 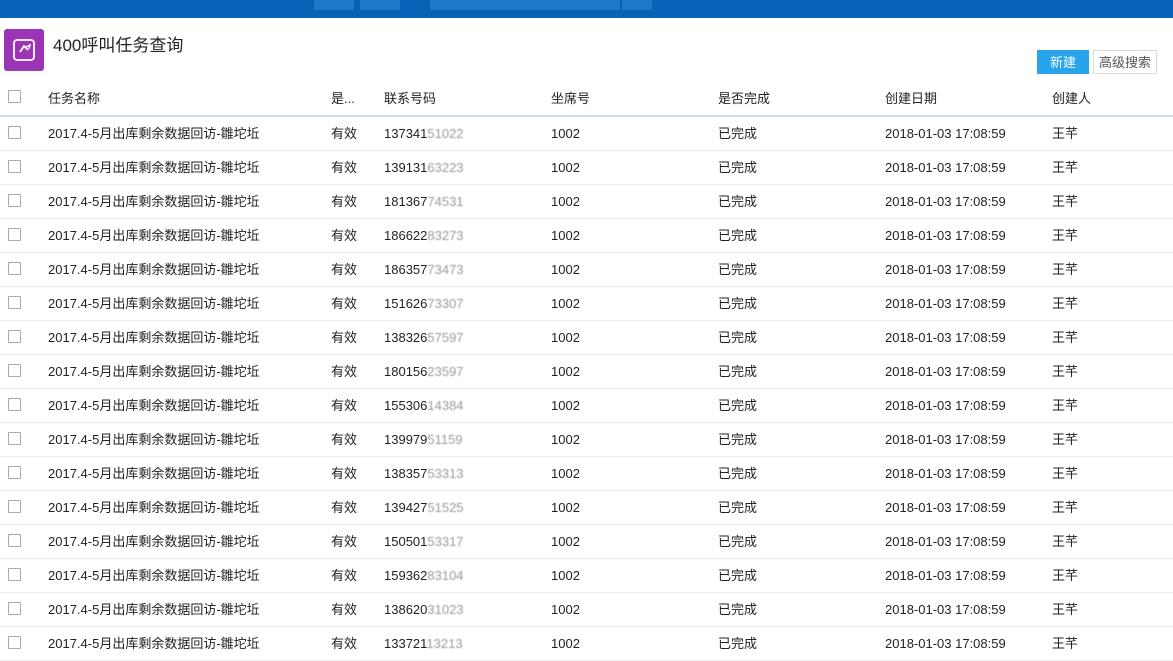 What do you see at coordinates (525, 5) in the screenshot?
I see `nav-search-area` at bounding box center [525, 5].